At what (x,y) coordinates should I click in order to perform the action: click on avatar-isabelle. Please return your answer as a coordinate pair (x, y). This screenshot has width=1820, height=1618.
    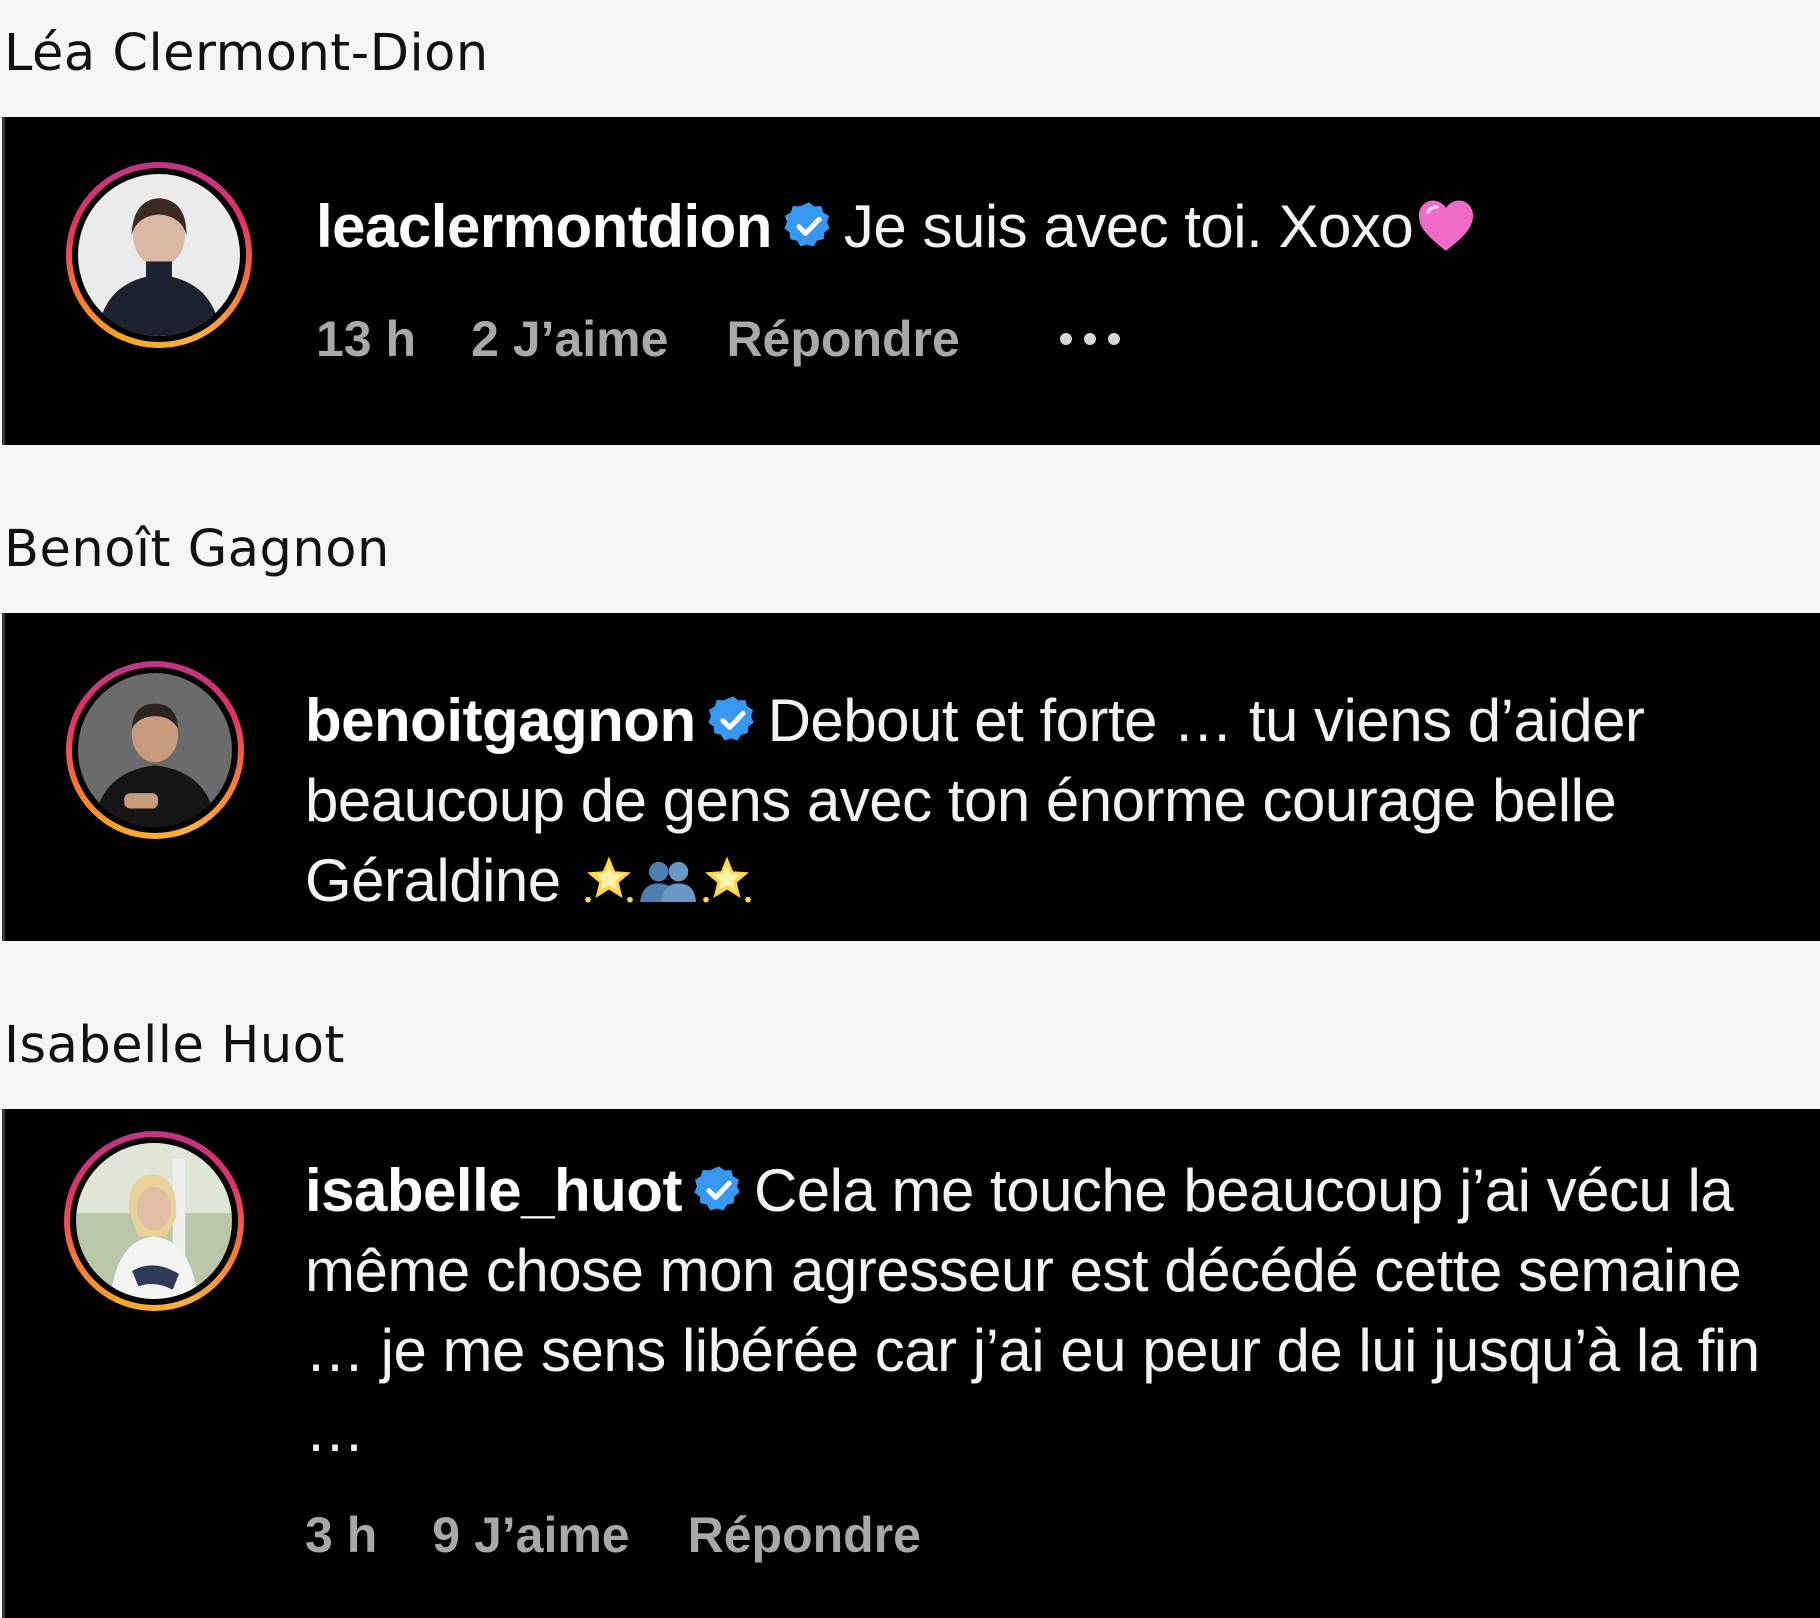
    Looking at the image, I should click on (154, 1221).